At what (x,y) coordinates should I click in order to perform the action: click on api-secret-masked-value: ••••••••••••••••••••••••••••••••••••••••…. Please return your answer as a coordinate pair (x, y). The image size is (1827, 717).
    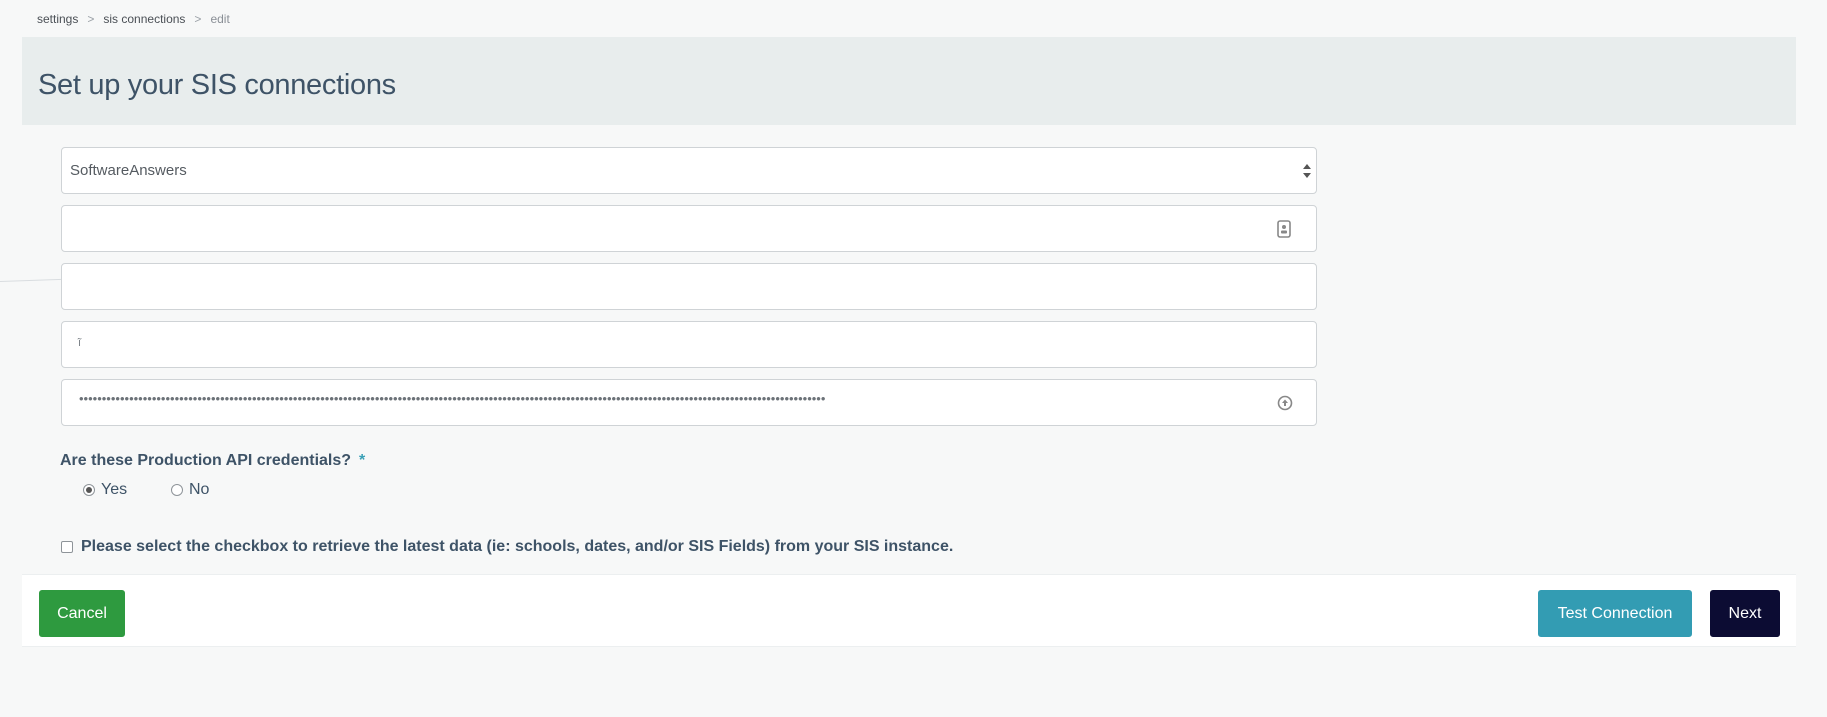
    Looking at the image, I should click on (452, 398).